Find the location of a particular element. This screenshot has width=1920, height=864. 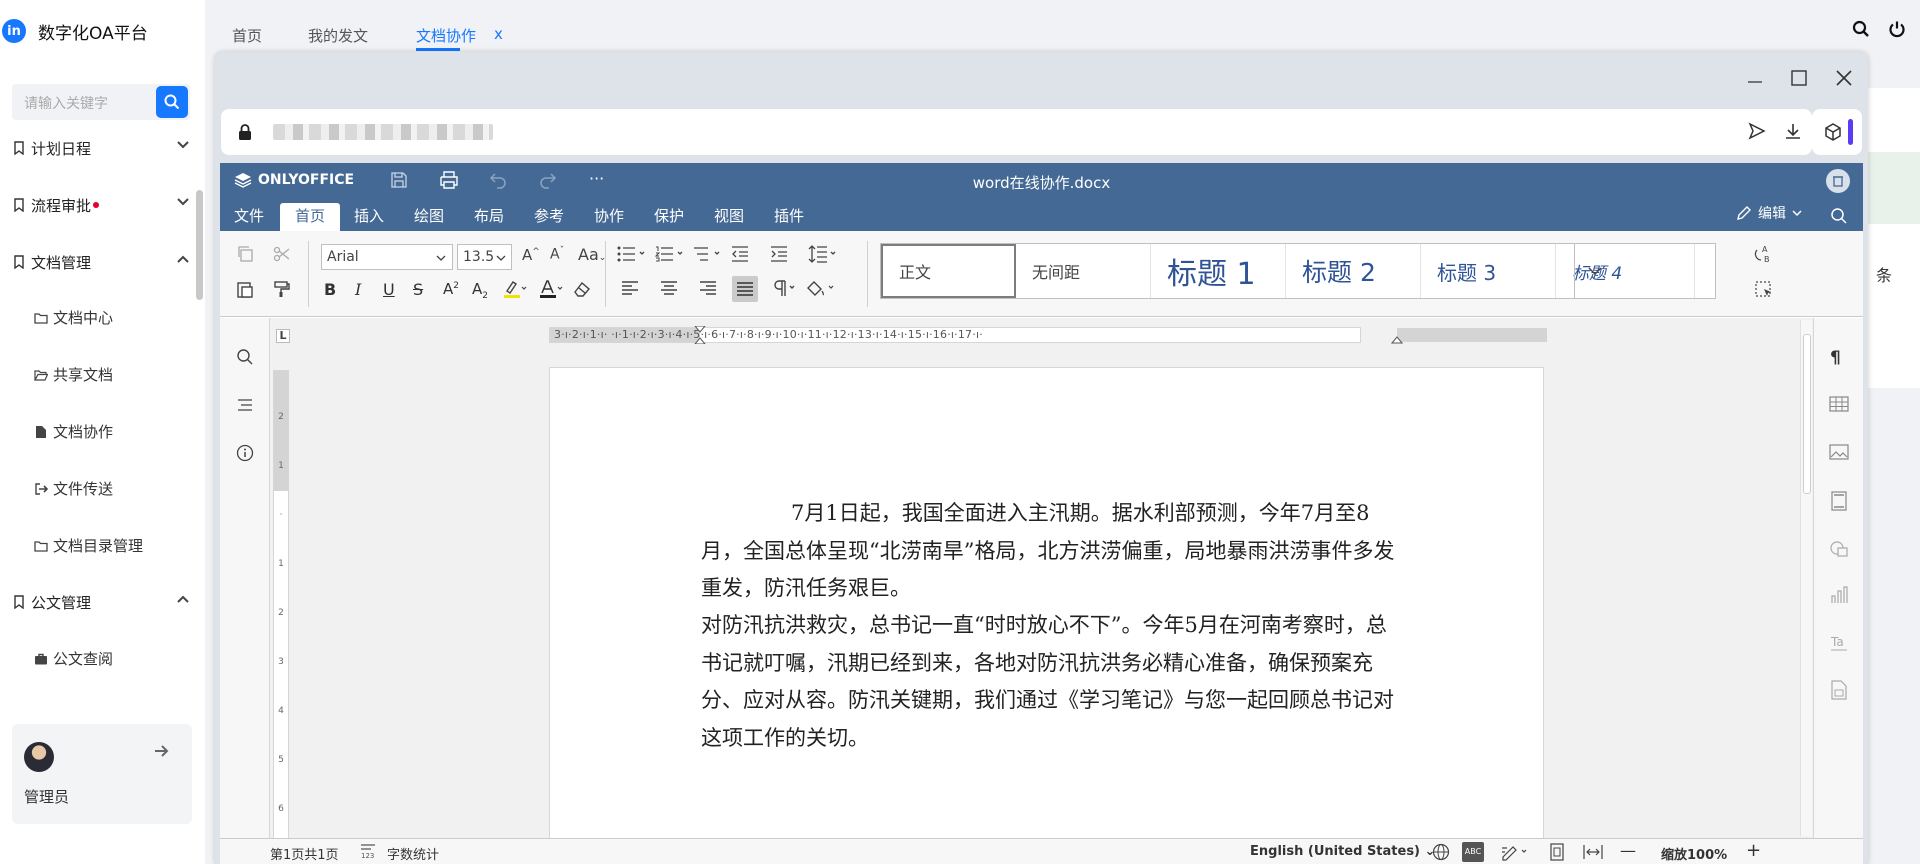

scrollbar-thumb is located at coordinates (1807, 414).